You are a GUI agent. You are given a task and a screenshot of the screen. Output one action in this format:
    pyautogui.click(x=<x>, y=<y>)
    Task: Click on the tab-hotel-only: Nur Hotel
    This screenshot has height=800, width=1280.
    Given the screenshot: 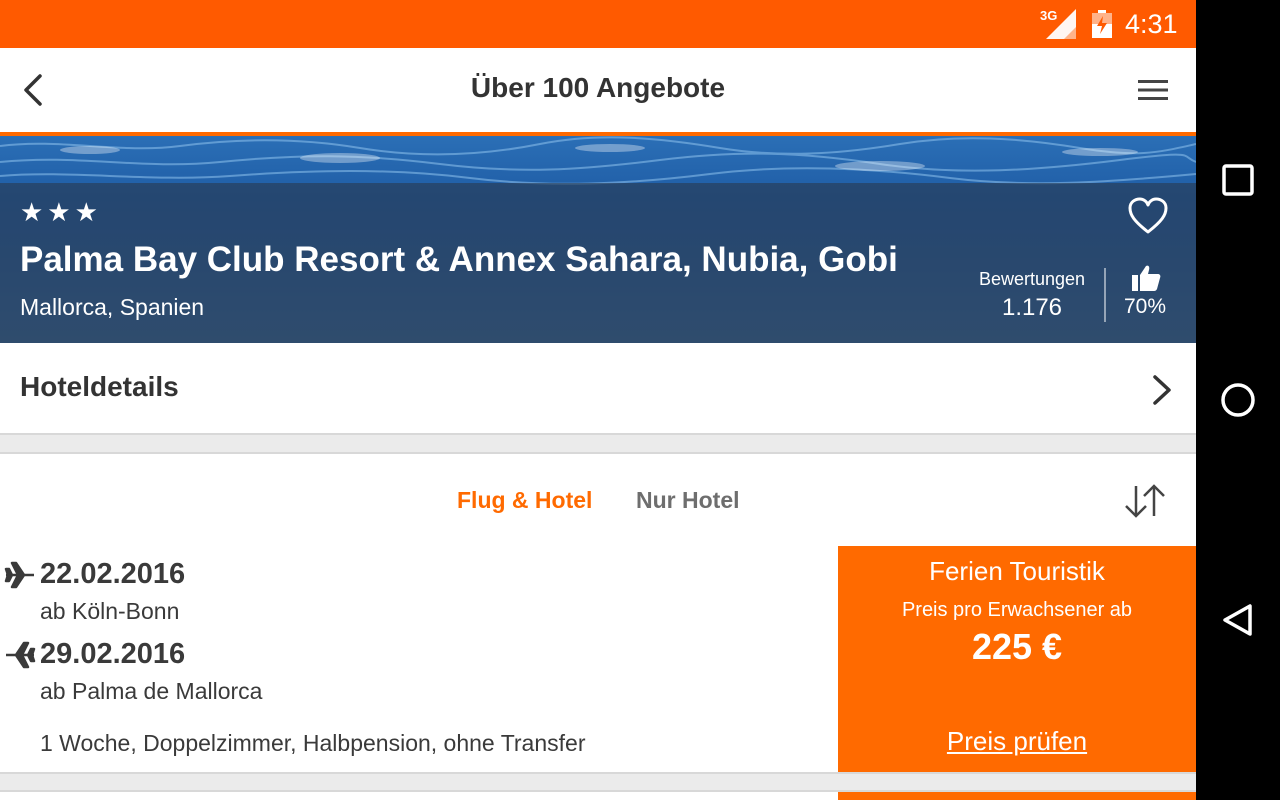 What is the action you would take?
    pyautogui.click(x=688, y=500)
    